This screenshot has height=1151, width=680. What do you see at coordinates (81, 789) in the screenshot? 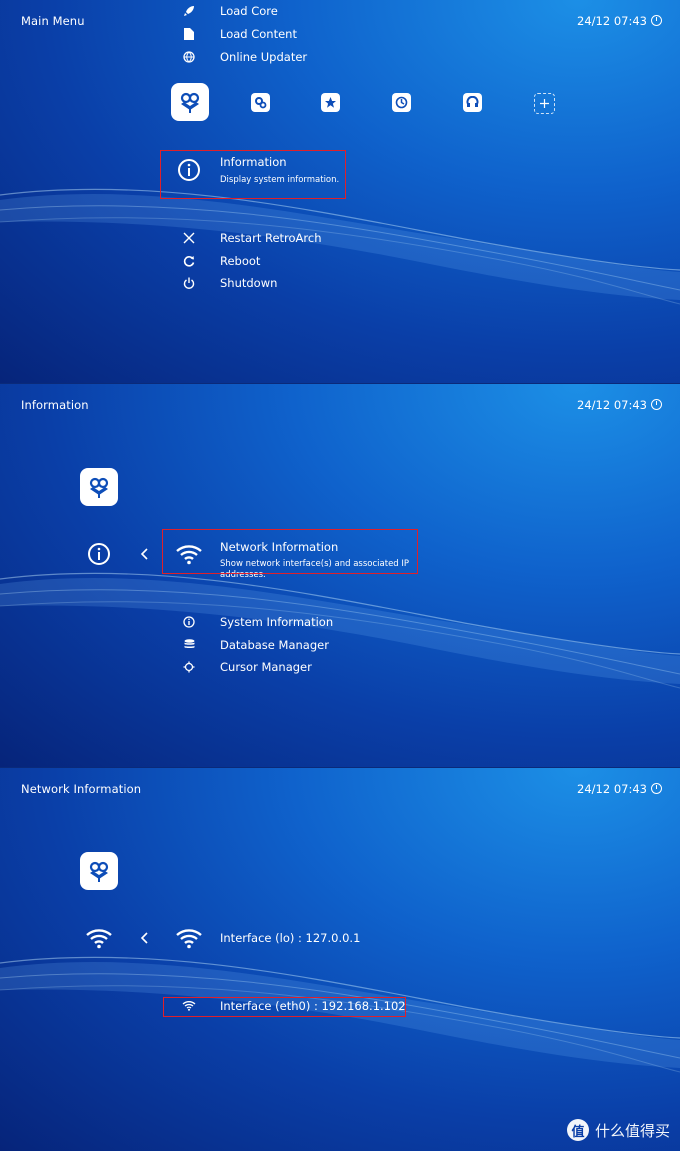
I see `page-title: Network Information` at bounding box center [81, 789].